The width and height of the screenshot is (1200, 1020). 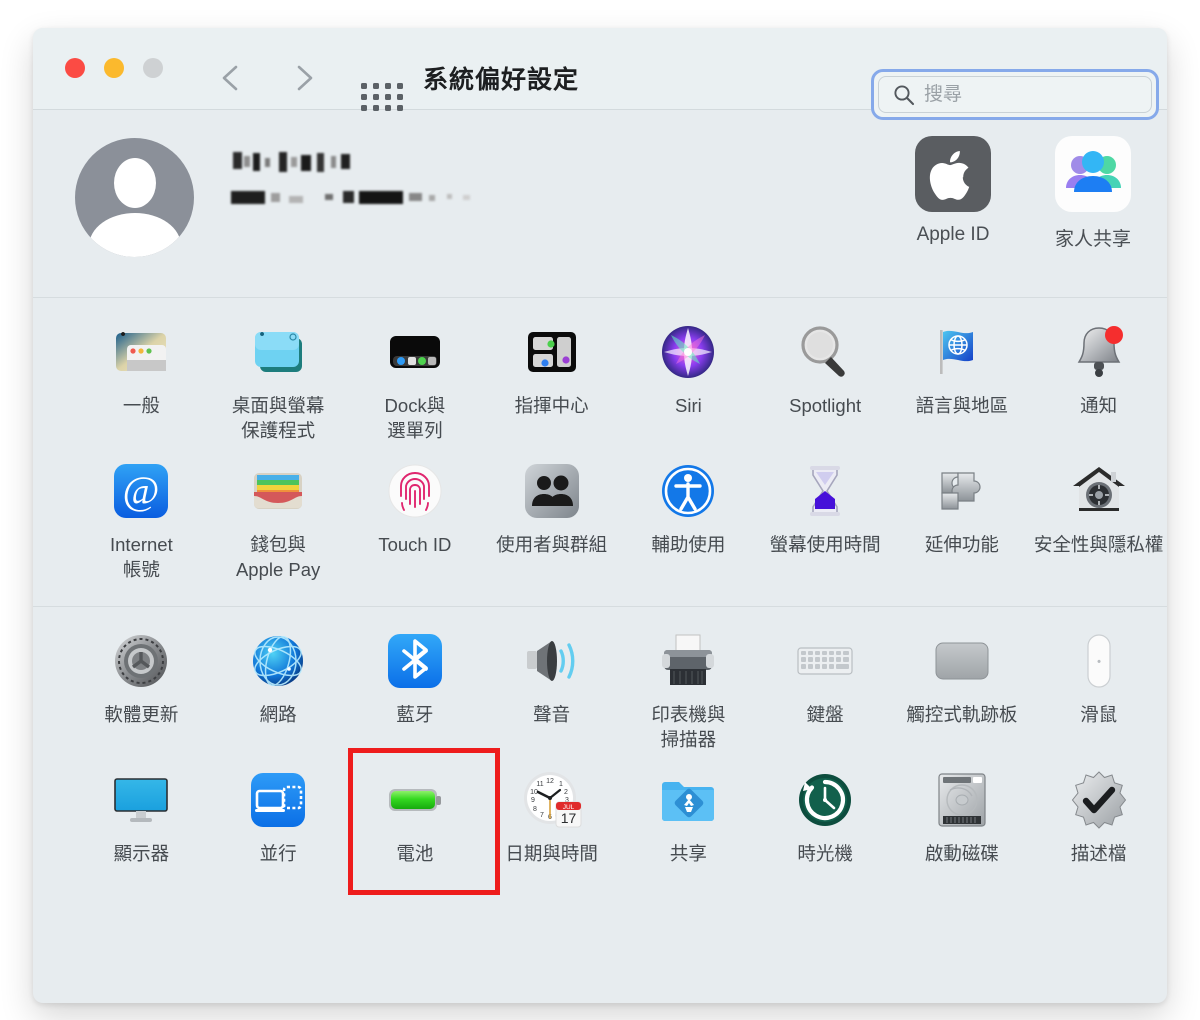 What do you see at coordinates (688, 405) in the screenshot?
I see `pref-label: Siri` at bounding box center [688, 405].